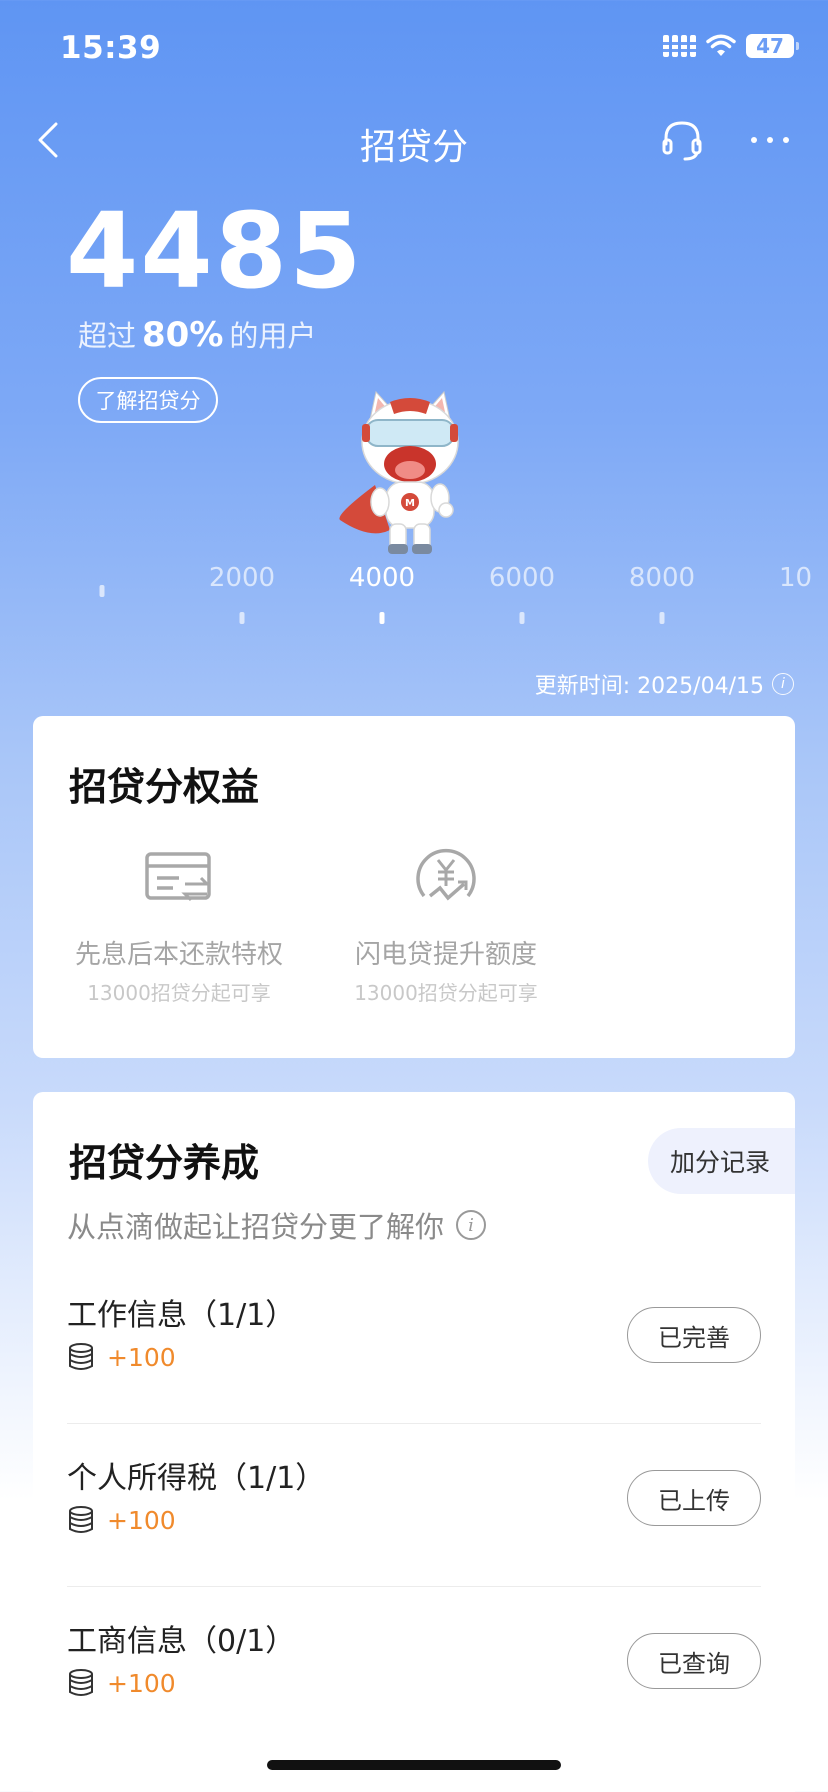 The image size is (828, 1792). Describe the element at coordinates (179, 926) in the screenshot. I see `benefit-item: 先息后本还款特权 13000招贷分起可享` at that location.